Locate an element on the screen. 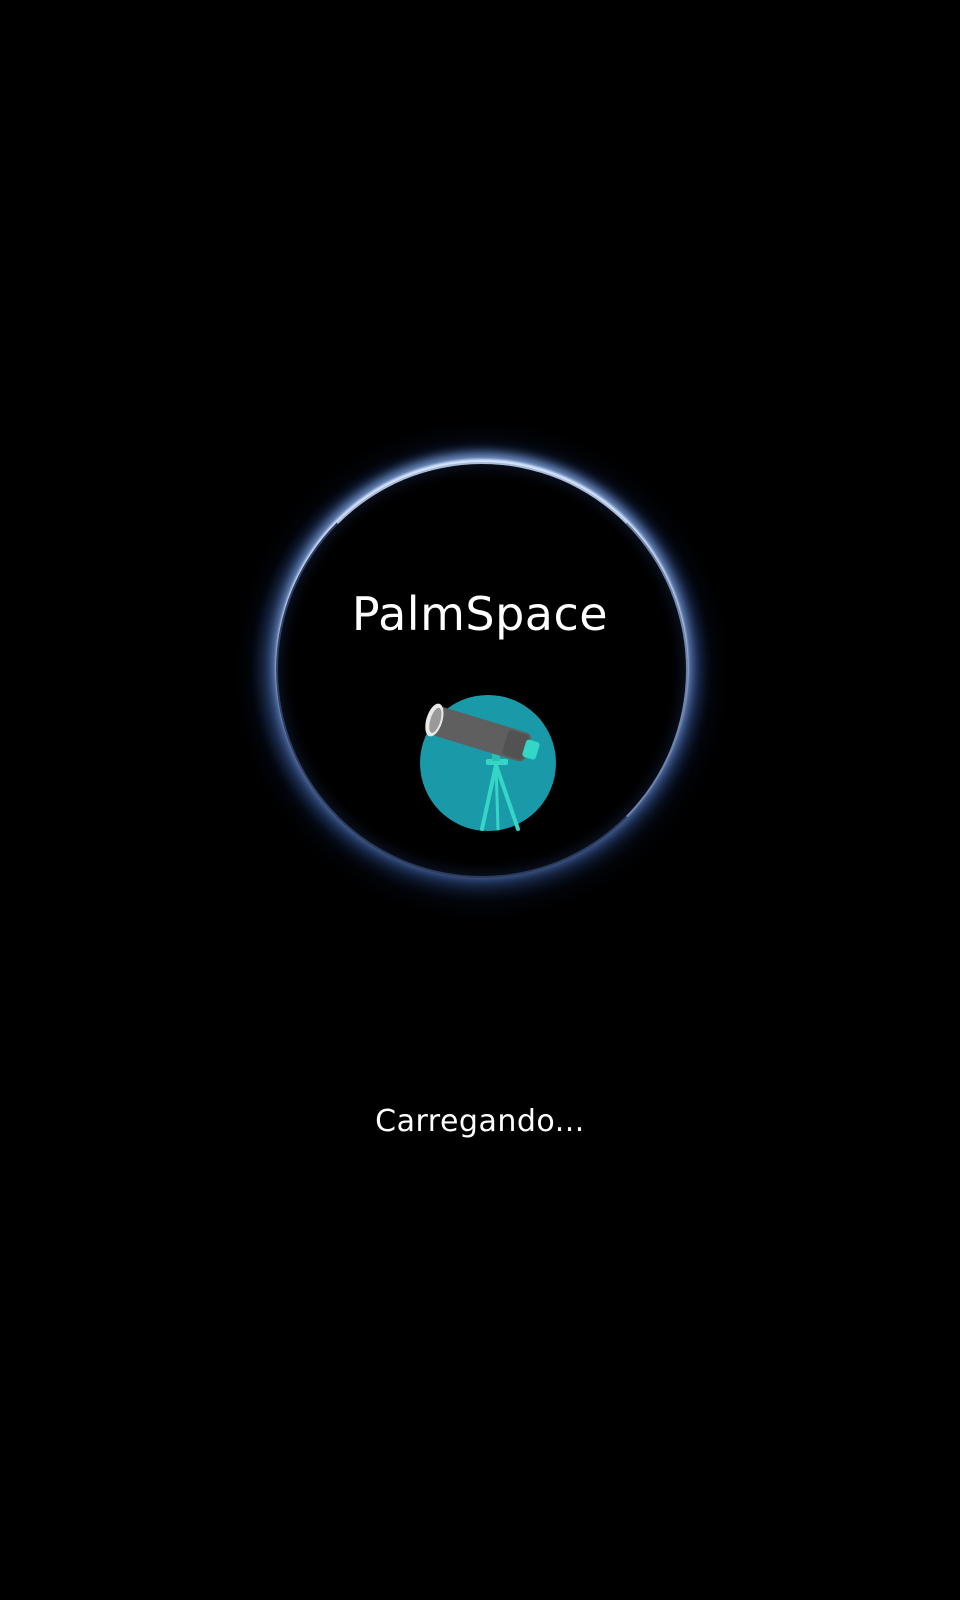  telescope-icon is located at coordinates (488, 763).